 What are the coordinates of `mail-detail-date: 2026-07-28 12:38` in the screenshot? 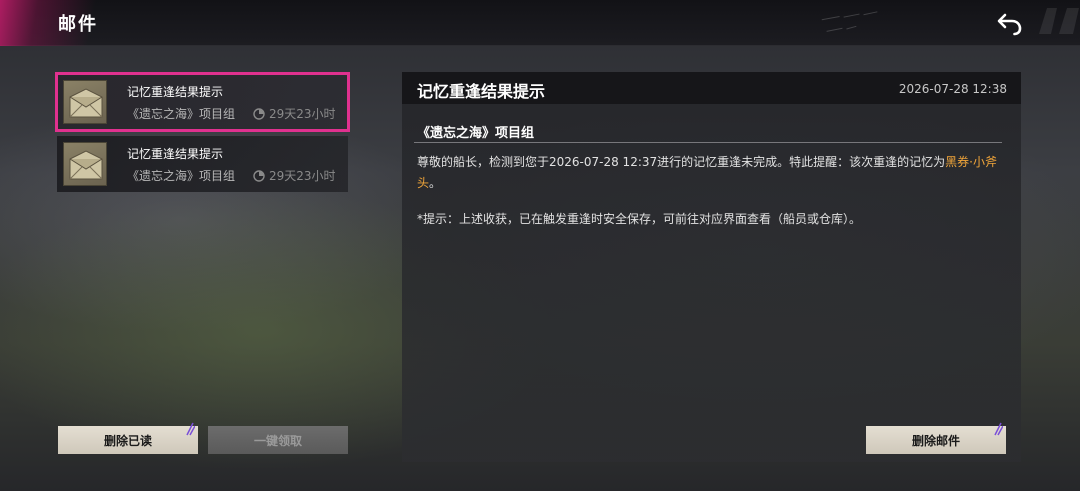 It's located at (952, 89).